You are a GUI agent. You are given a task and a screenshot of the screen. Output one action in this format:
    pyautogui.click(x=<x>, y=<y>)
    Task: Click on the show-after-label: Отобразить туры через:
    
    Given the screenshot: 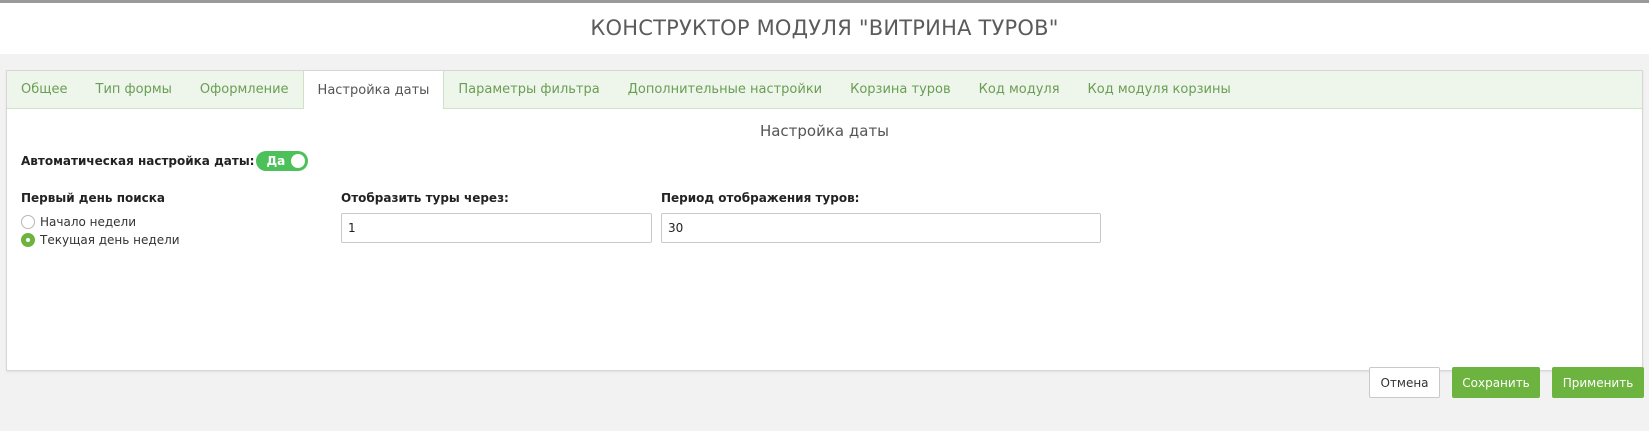 What is the action you would take?
    pyautogui.click(x=425, y=198)
    